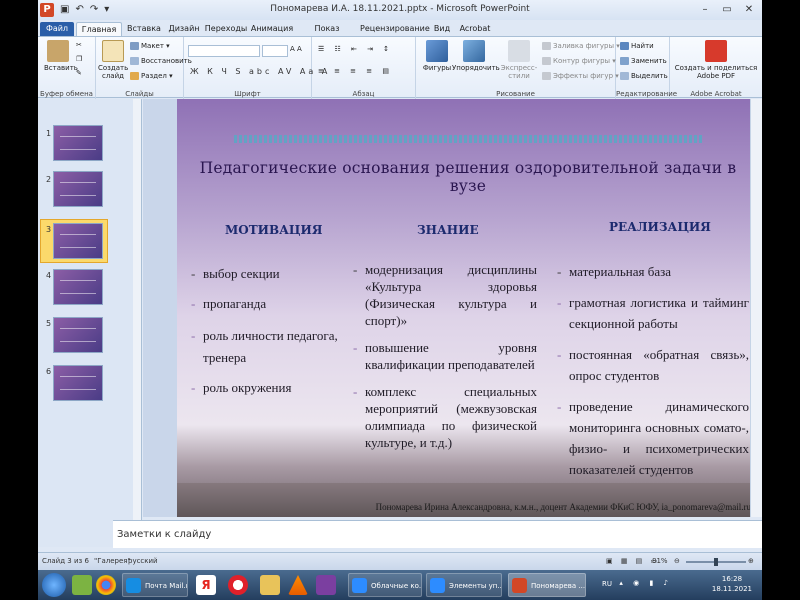  What do you see at coordinates (716, 562) in the screenshot?
I see `zoom-slider` at bounding box center [716, 562].